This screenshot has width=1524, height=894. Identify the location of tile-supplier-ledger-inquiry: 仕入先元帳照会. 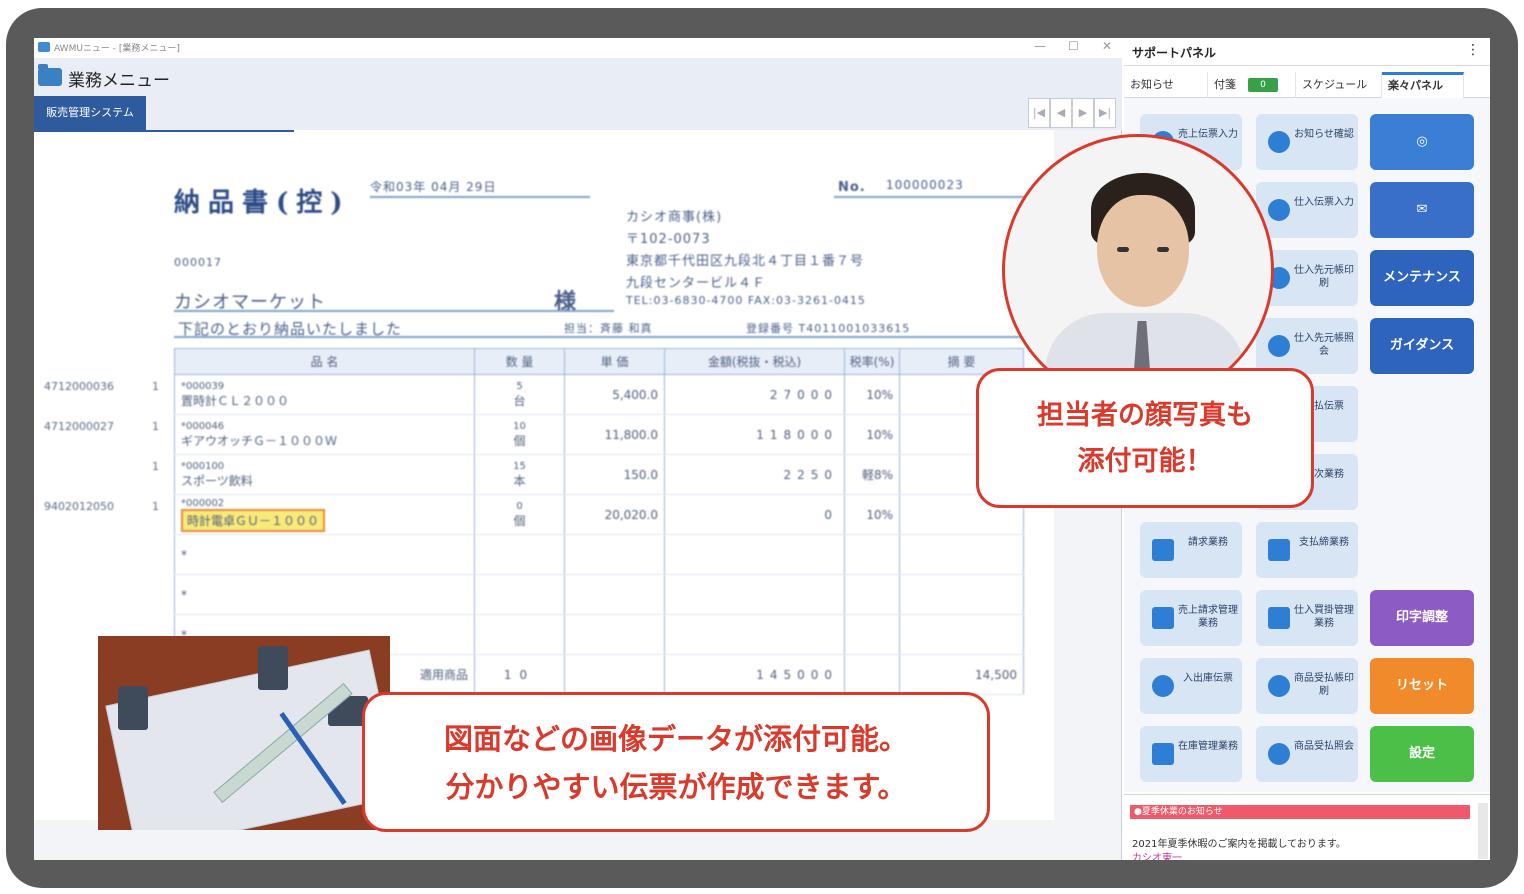
(1307, 346).